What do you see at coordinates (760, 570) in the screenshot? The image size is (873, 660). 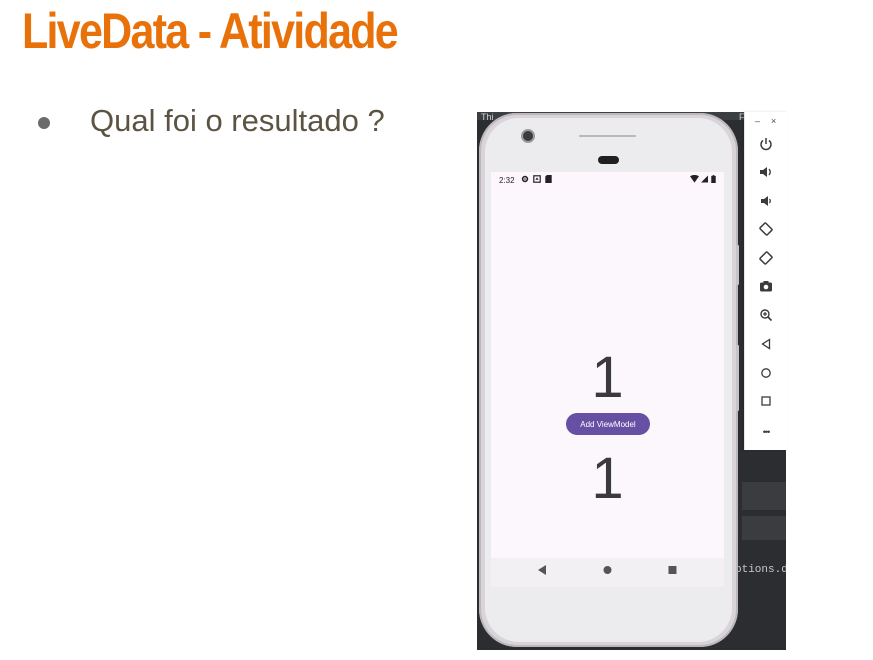 I see `ide-code-text: otions.d` at bounding box center [760, 570].